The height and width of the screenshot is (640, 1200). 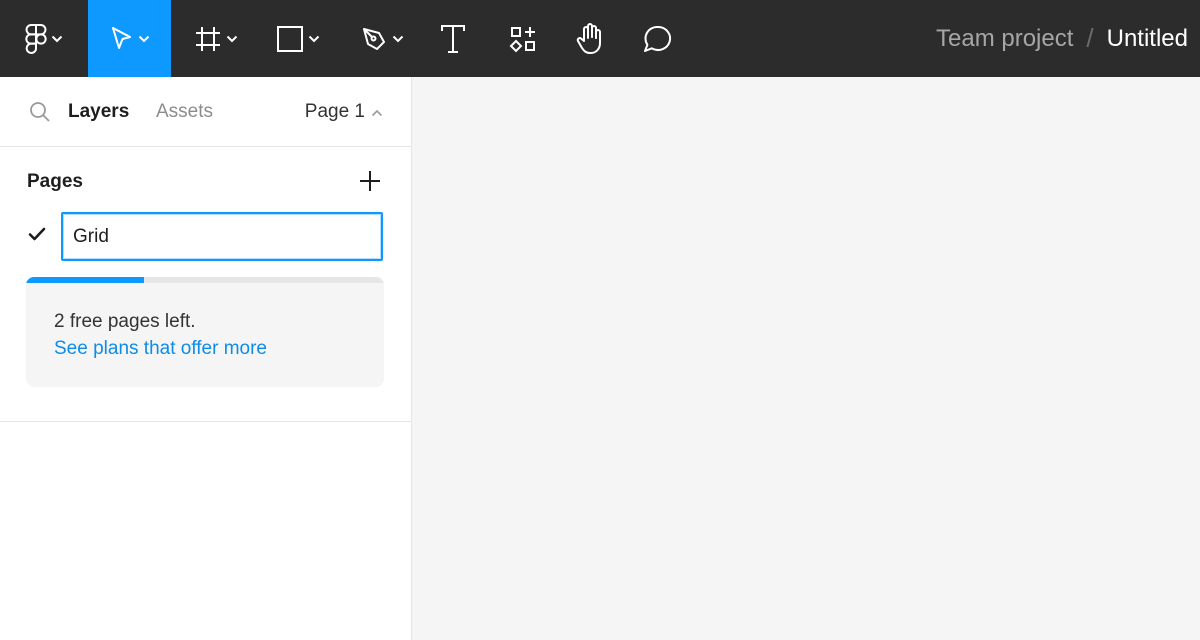 I want to click on resources-icon, so click(x=523, y=39).